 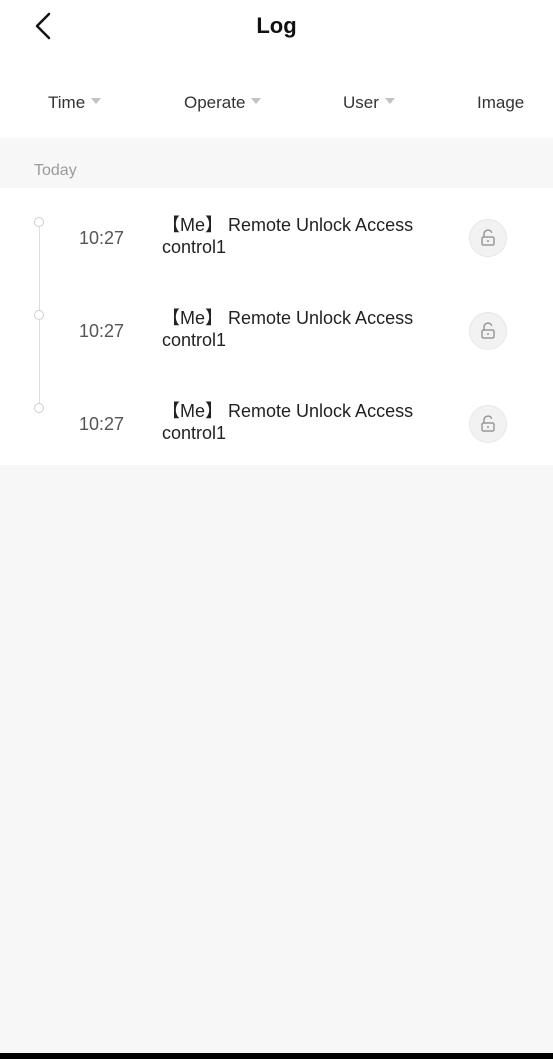 I want to click on bottom-edge, so click(x=276, y=1056).